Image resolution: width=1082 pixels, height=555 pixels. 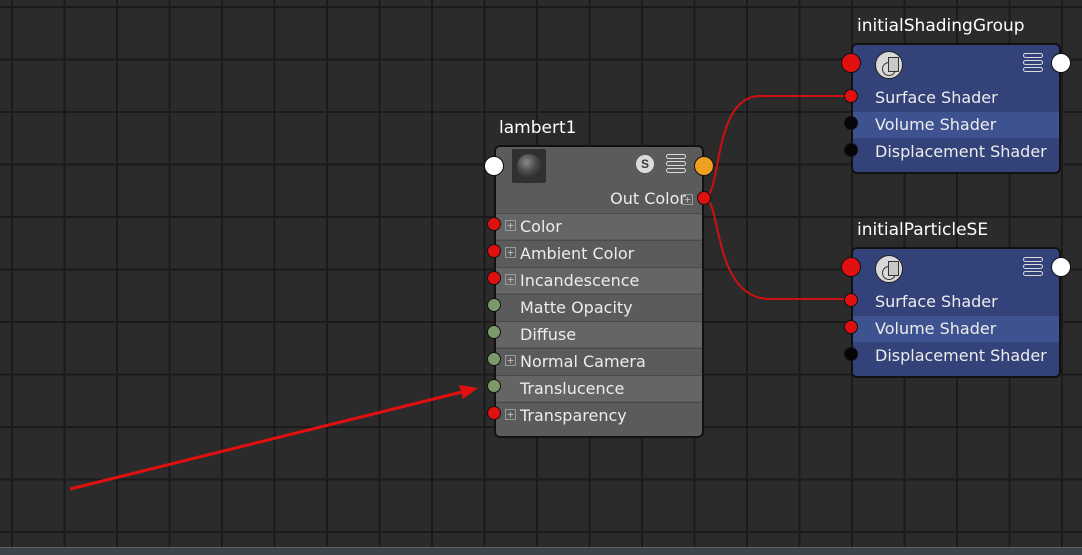 What do you see at coordinates (648, 198) in the screenshot?
I see `out-color-label: Out Color` at bounding box center [648, 198].